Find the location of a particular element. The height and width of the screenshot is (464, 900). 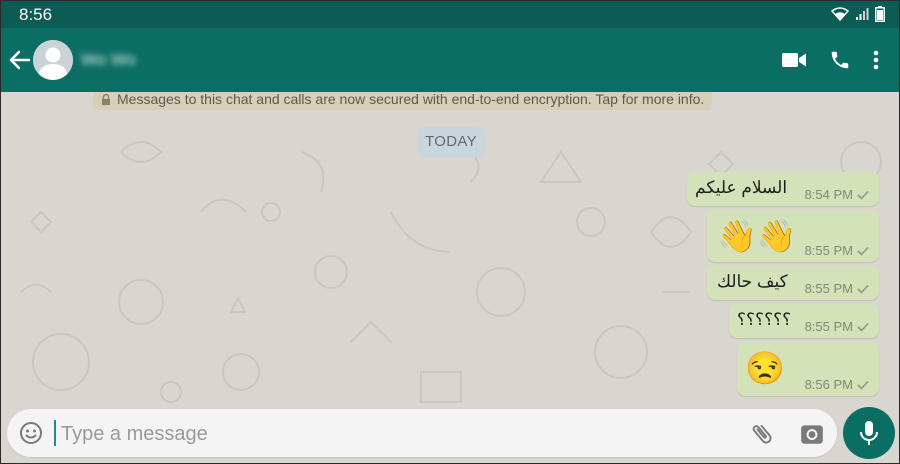

camera-icon is located at coordinates (812, 434).